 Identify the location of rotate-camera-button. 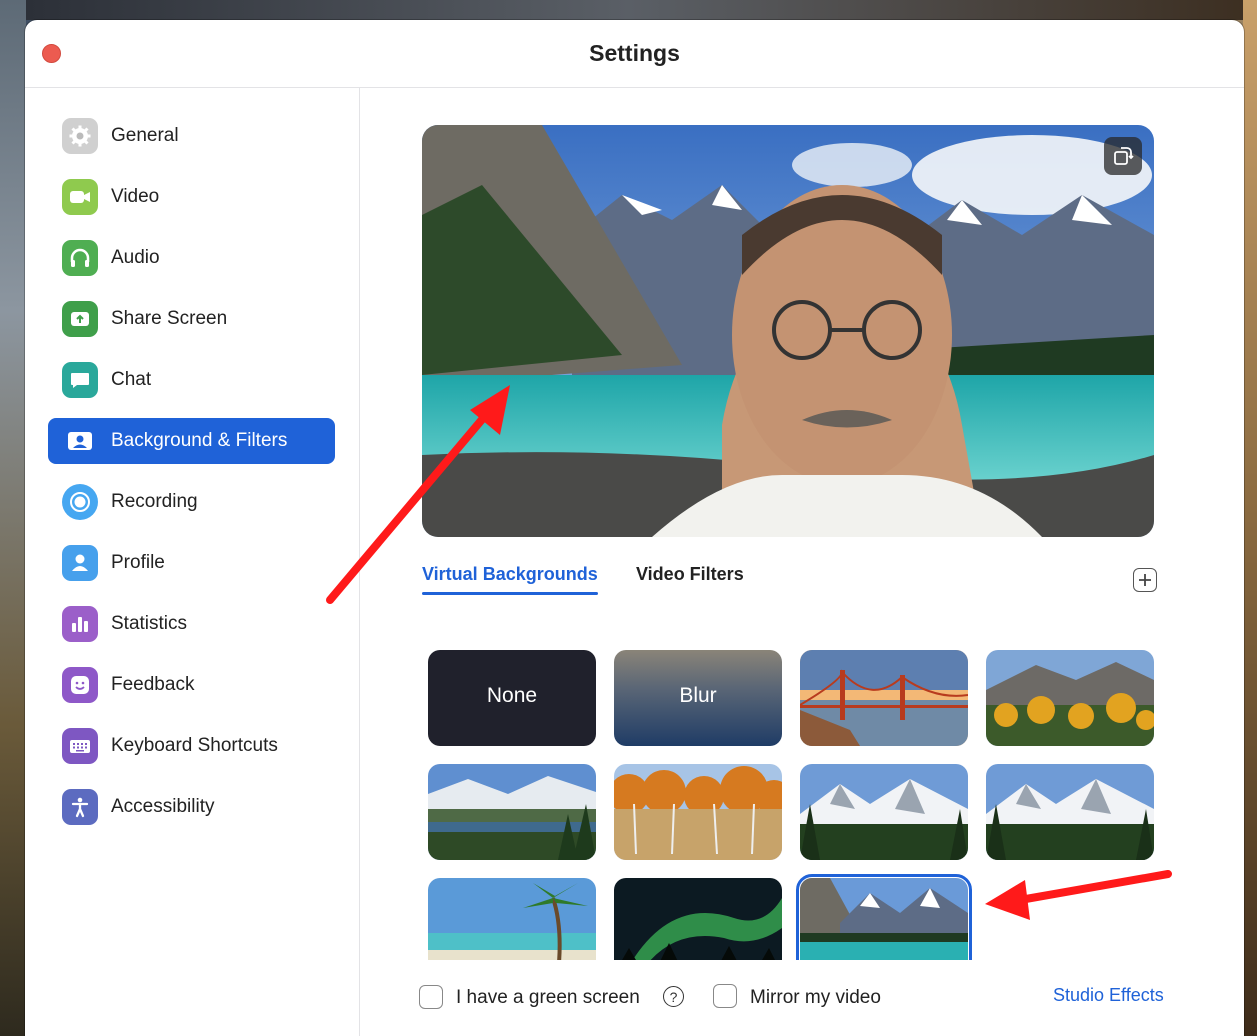
(1123, 156).